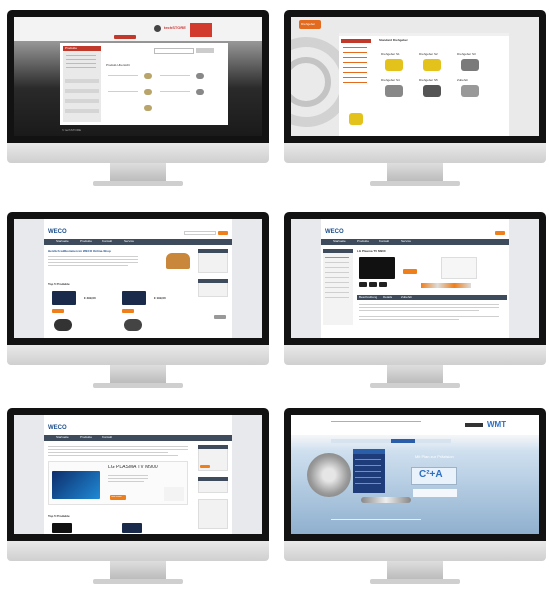  I want to click on product-label: Zubehör, so click(463, 80).